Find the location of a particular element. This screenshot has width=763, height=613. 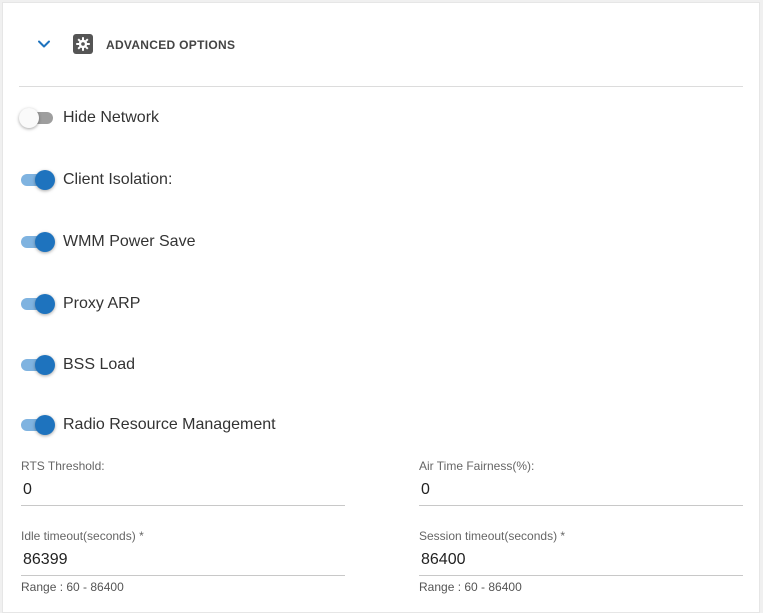

toggle-row-client-isolation: Client Isolation: is located at coordinates (95, 180).